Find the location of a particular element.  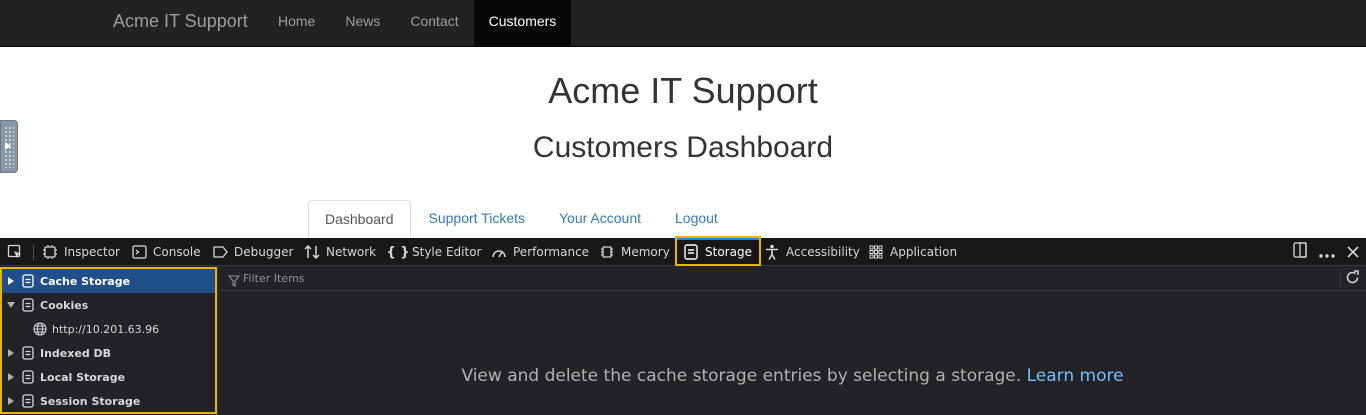

dock-side-icon is located at coordinates (1300, 252).